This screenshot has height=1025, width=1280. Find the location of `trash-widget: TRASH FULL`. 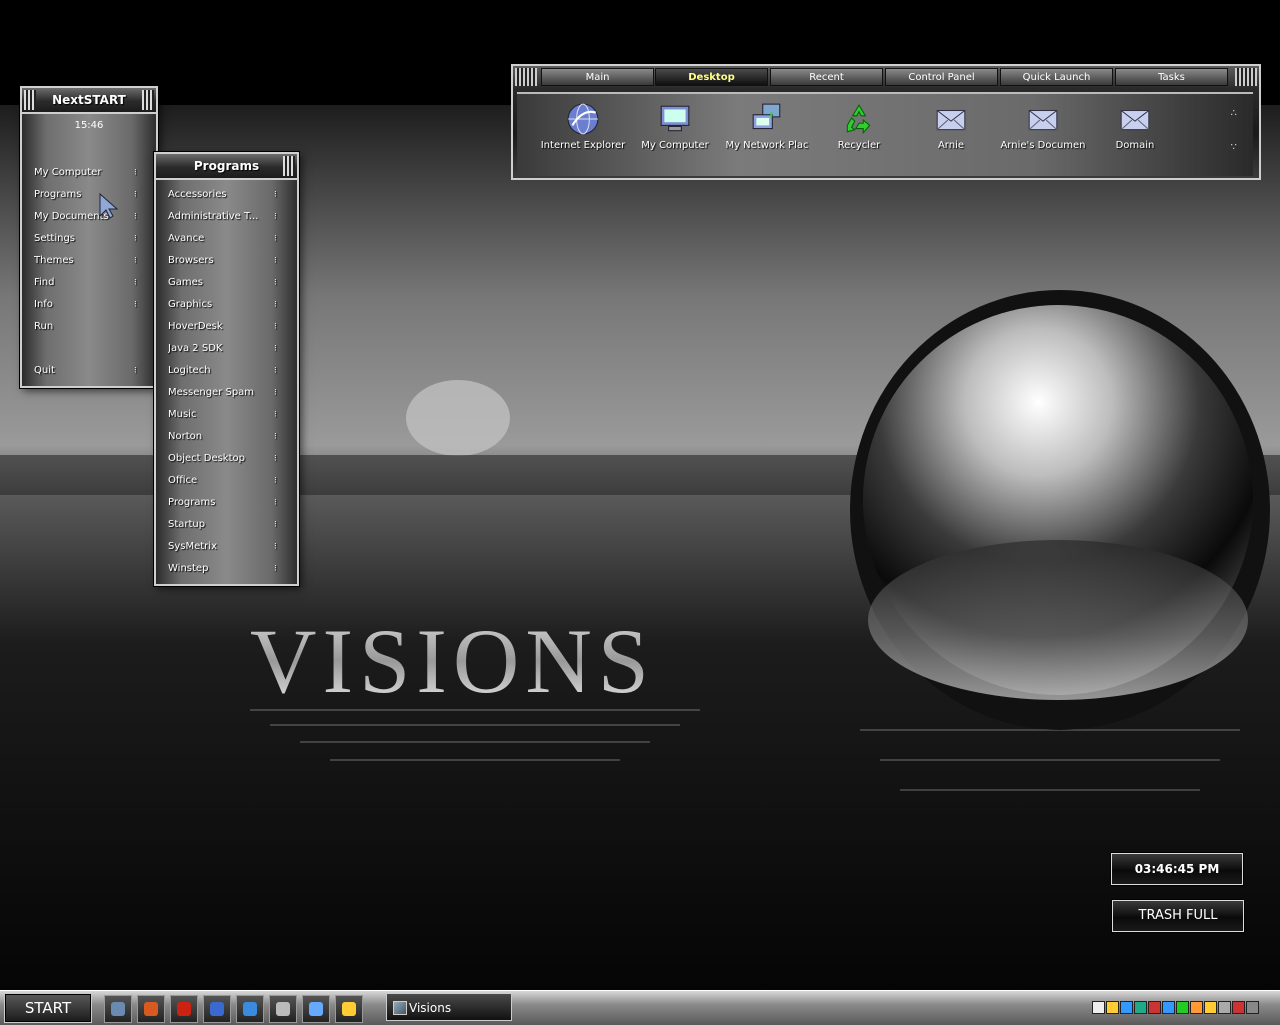

trash-widget: TRASH FULL is located at coordinates (1178, 916).